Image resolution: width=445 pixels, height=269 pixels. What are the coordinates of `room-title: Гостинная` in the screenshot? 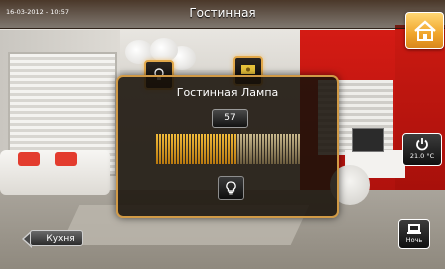 It's located at (222, 13).